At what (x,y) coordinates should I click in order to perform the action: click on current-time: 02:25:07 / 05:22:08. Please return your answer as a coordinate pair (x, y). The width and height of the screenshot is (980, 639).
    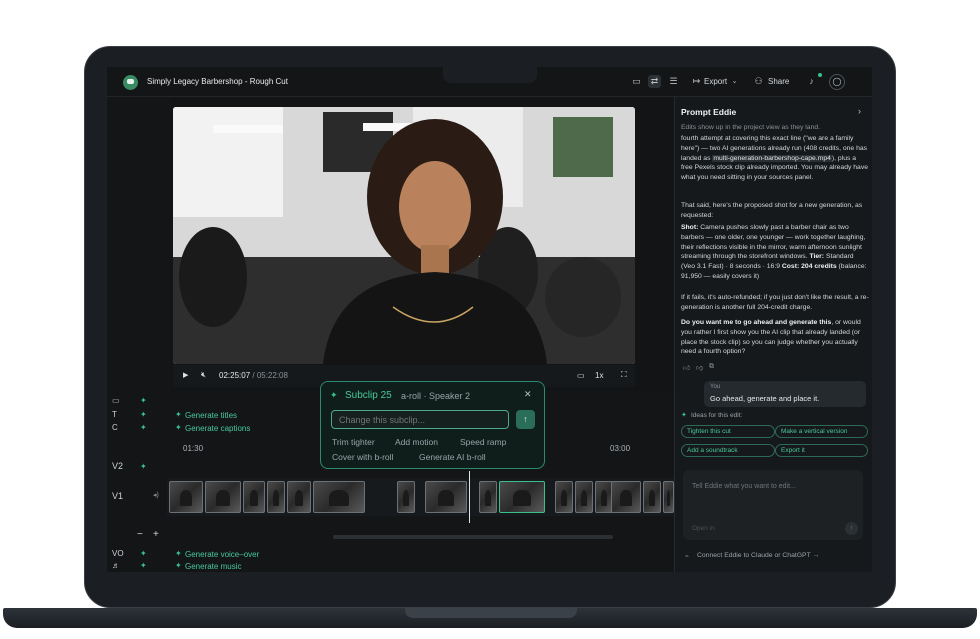
    Looking at the image, I should click on (253, 375).